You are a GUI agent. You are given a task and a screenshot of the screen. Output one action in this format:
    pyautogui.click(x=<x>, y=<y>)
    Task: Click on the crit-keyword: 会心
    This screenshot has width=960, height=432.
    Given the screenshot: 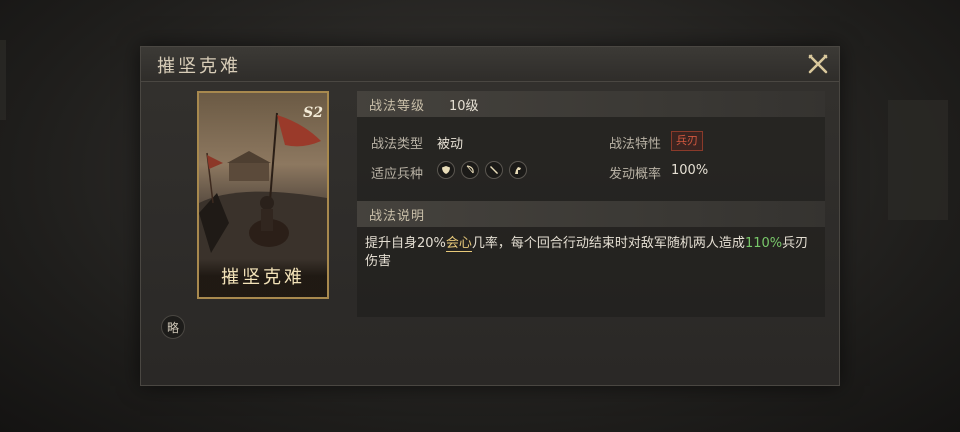 What is the action you would take?
    pyautogui.click(x=458, y=244)
    